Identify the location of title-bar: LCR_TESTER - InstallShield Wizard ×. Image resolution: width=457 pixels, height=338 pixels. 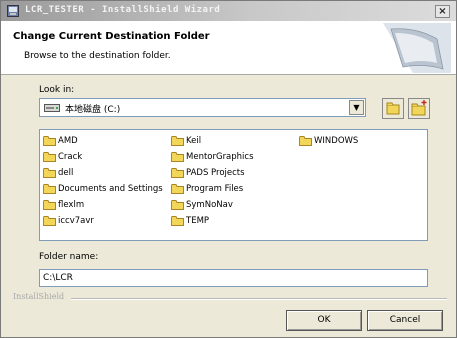
(228, 11).